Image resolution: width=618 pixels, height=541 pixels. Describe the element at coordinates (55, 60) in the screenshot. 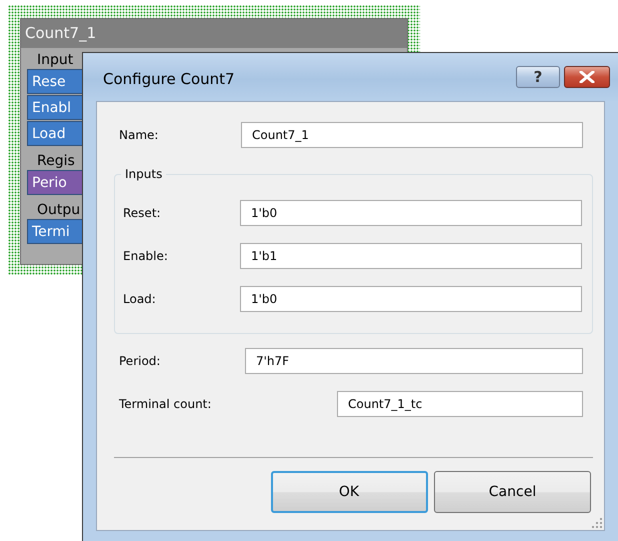

I see `section-label: Input` at that location.